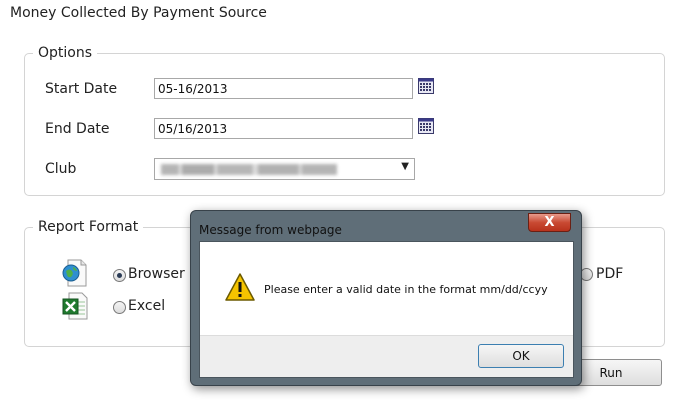  I want to click on warning-icon, so click(240, 287).